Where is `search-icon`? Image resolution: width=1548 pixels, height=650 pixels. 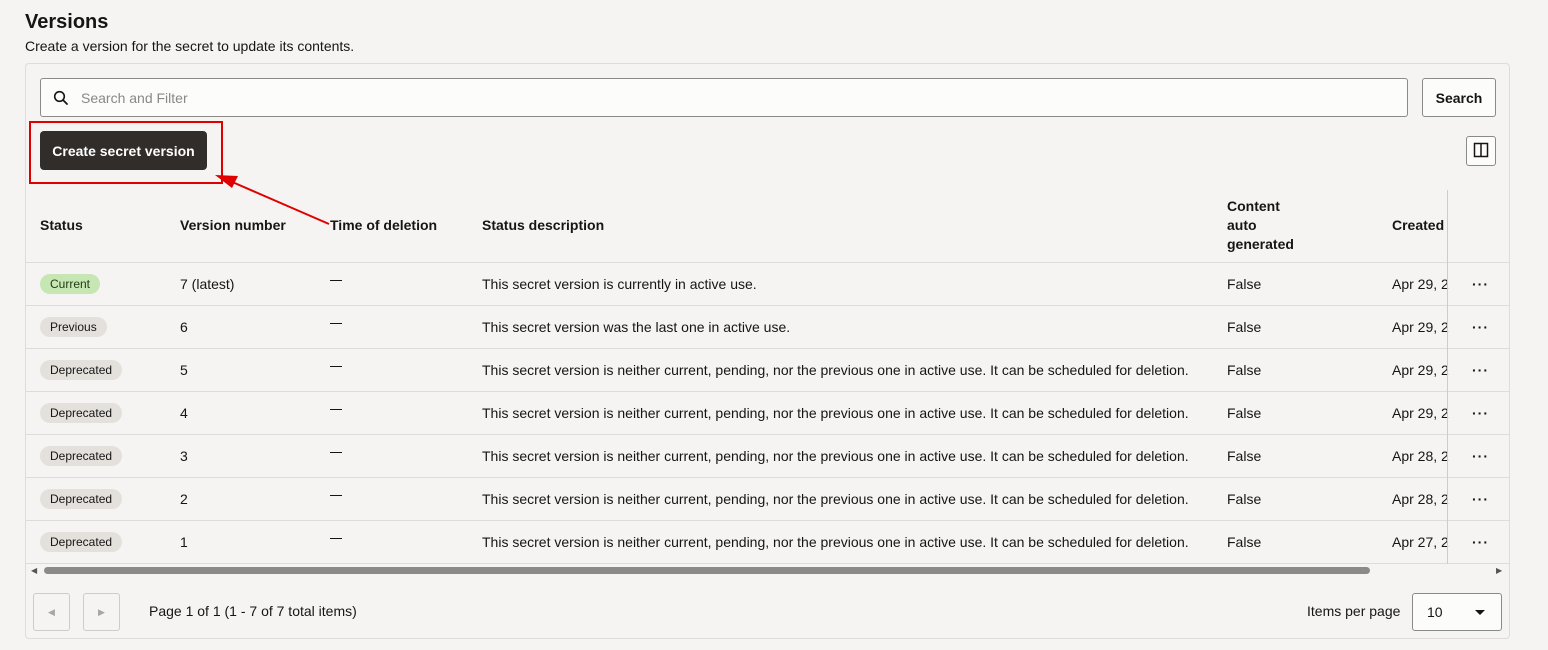 search-icon is located at coordinates (61, 97).